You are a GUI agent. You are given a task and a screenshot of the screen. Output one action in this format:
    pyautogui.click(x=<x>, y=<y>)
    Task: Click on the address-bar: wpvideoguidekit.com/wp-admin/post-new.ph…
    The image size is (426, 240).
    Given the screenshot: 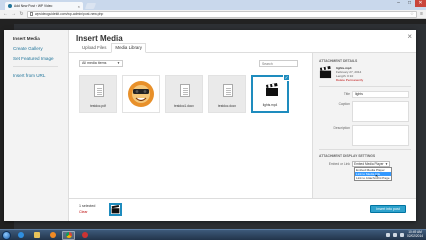 What is the action you would take?
    pyautogui.click(x=222, y=14)
    